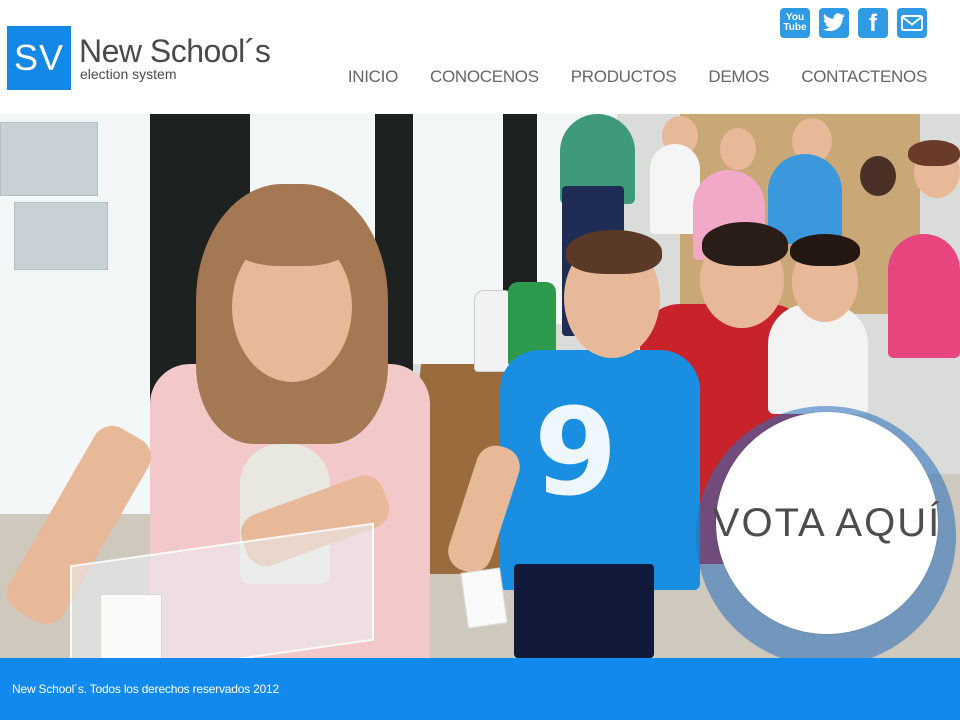  I want to click on twitter-bird-icon, so click(834, 23).